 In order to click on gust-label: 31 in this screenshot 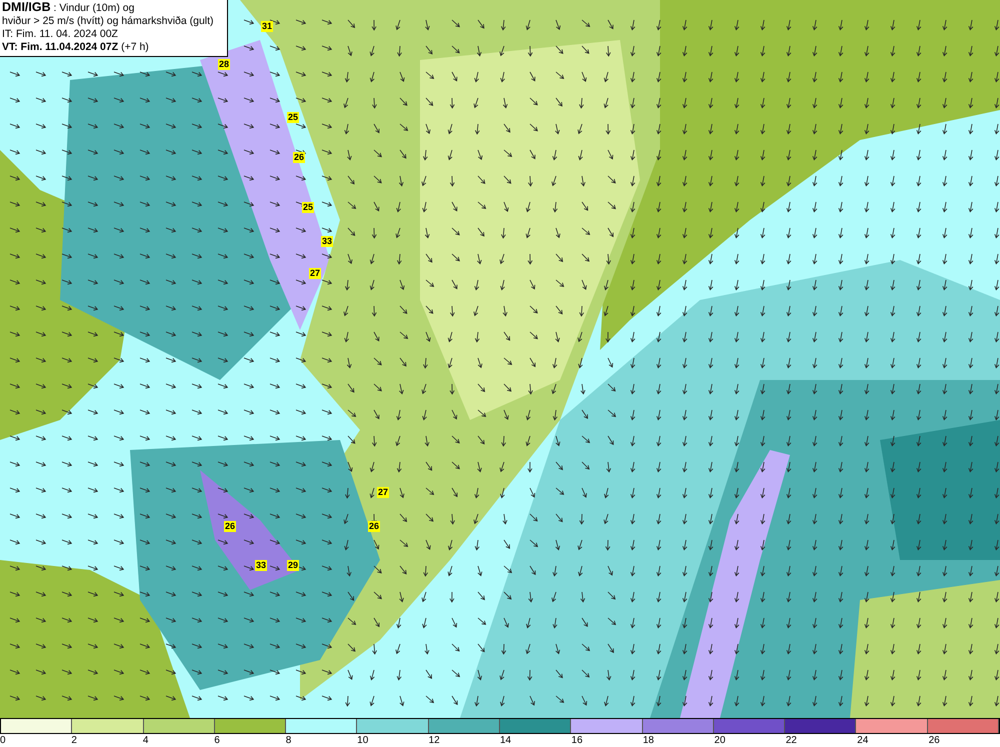, I will do `click(267, 26)`.